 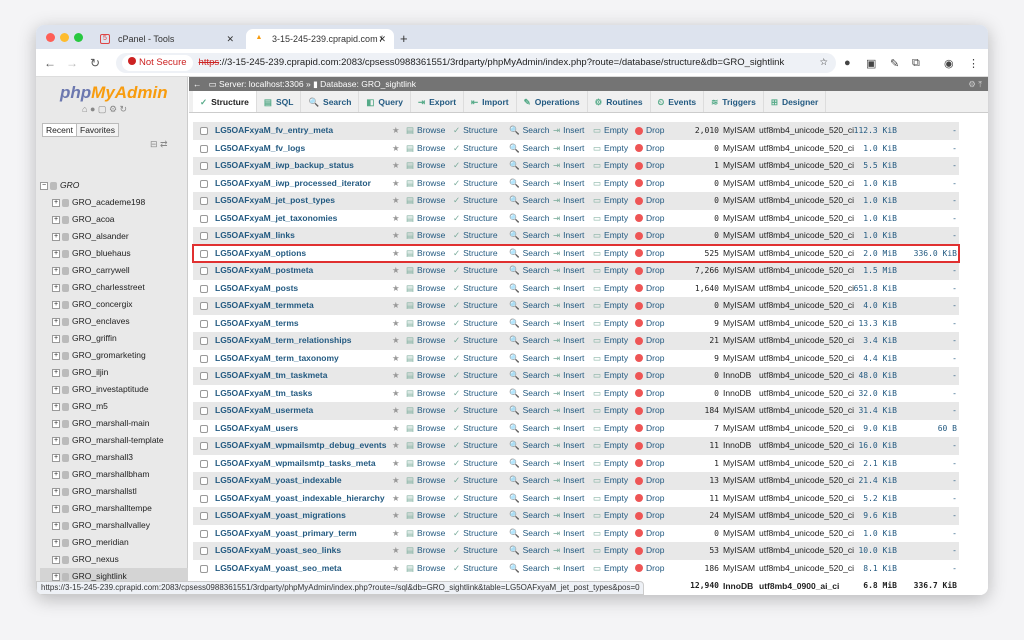 What do you see at coordinates (225, 101) in the screenshot?
I see `tab-structure: ✓ Structure` at bounding box center [225, 101].